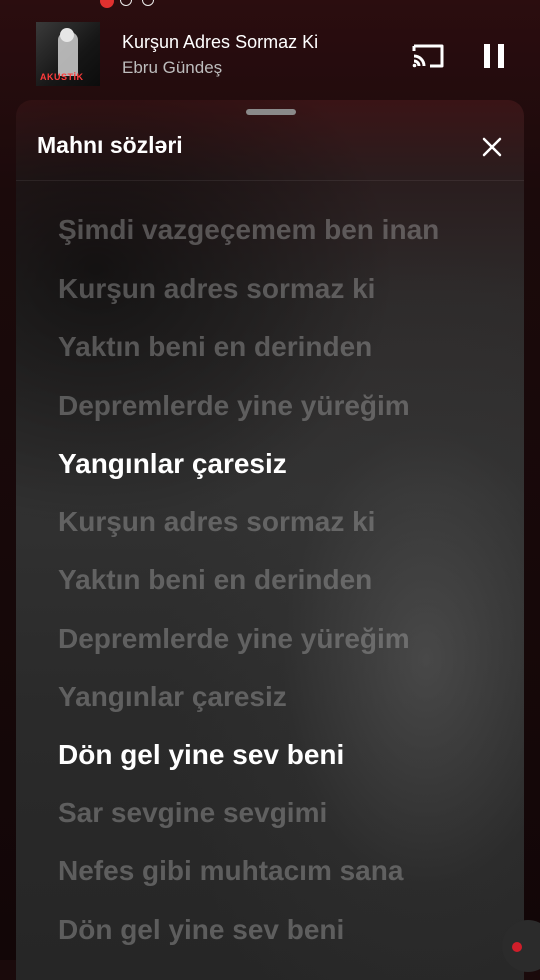  Describe the element at coordinates (220, 42) in the screenshot. I see `track-title: Kurşun Adres Sormaz Ki` at that location.